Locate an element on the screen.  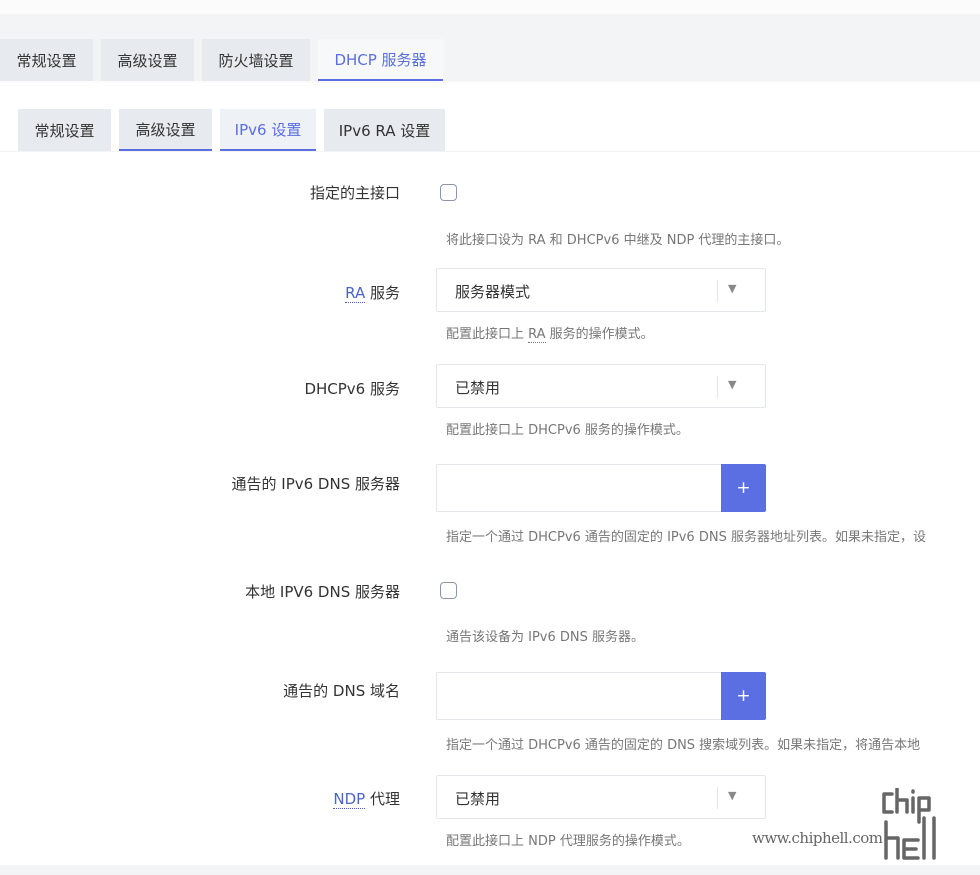
ra-desc-suffix: 服务的操作模式。 is located at coordinates (599, 334).